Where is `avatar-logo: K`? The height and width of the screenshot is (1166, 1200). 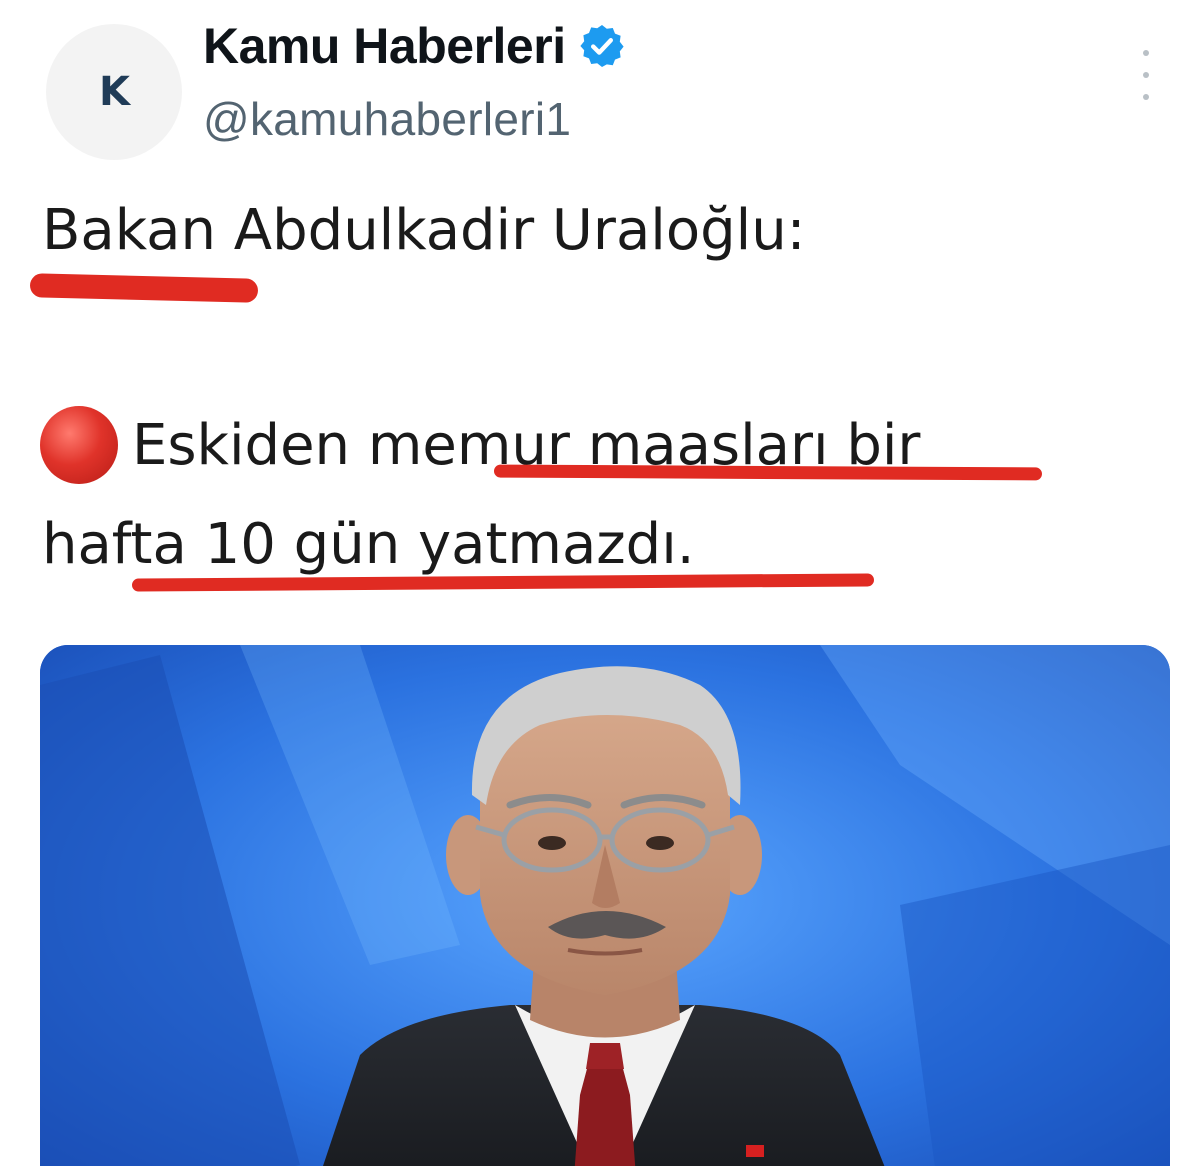 avatar-logo: K is located at coordinates (114, 92).